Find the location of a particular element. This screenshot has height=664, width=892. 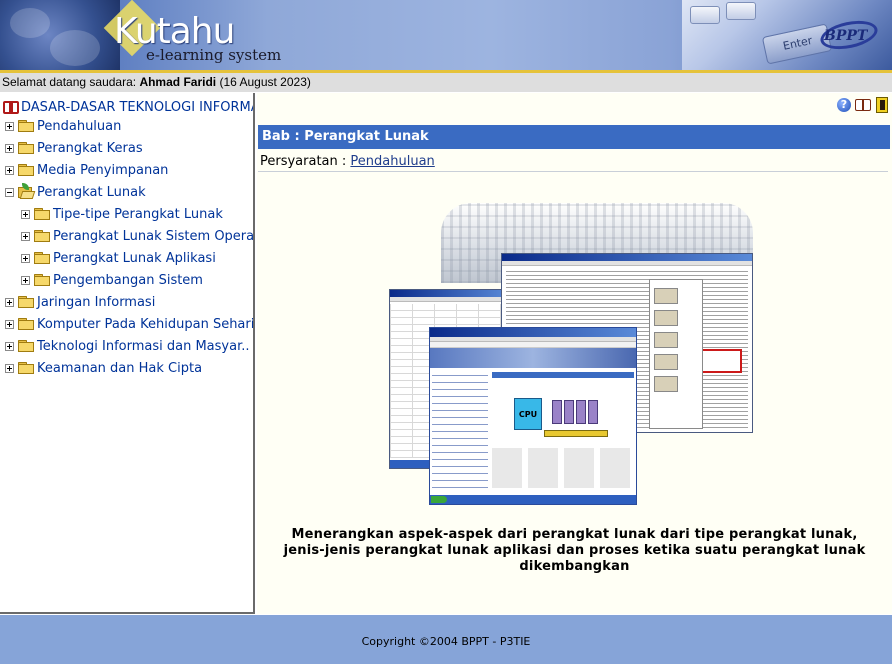

tree-item-perangkat-lunak: Perangkat Lunak is located at coordinates (75, 192).